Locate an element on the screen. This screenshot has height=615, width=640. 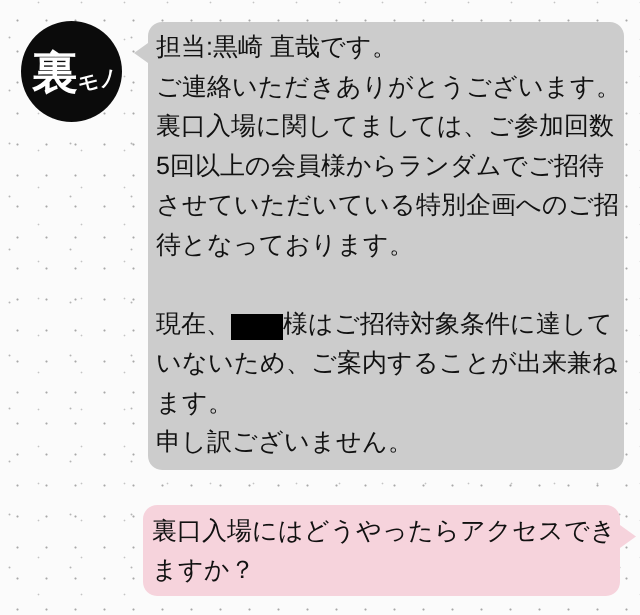
message-text: 裏口入場にはどうやったらアクセスできますか？ is located at coordinates (384, 551).